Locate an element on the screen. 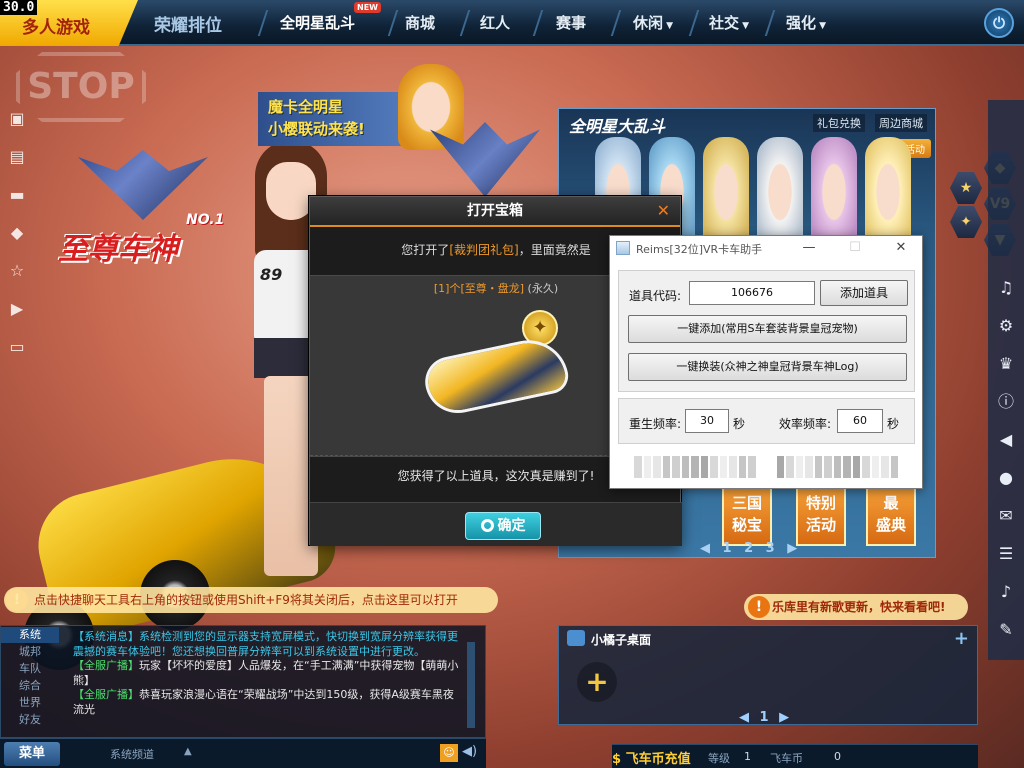 Image resolution: width=1024 pixels, height=768 pixels. gift-pack-name: [裁判团礼包] is located at coordinates (484, 250).